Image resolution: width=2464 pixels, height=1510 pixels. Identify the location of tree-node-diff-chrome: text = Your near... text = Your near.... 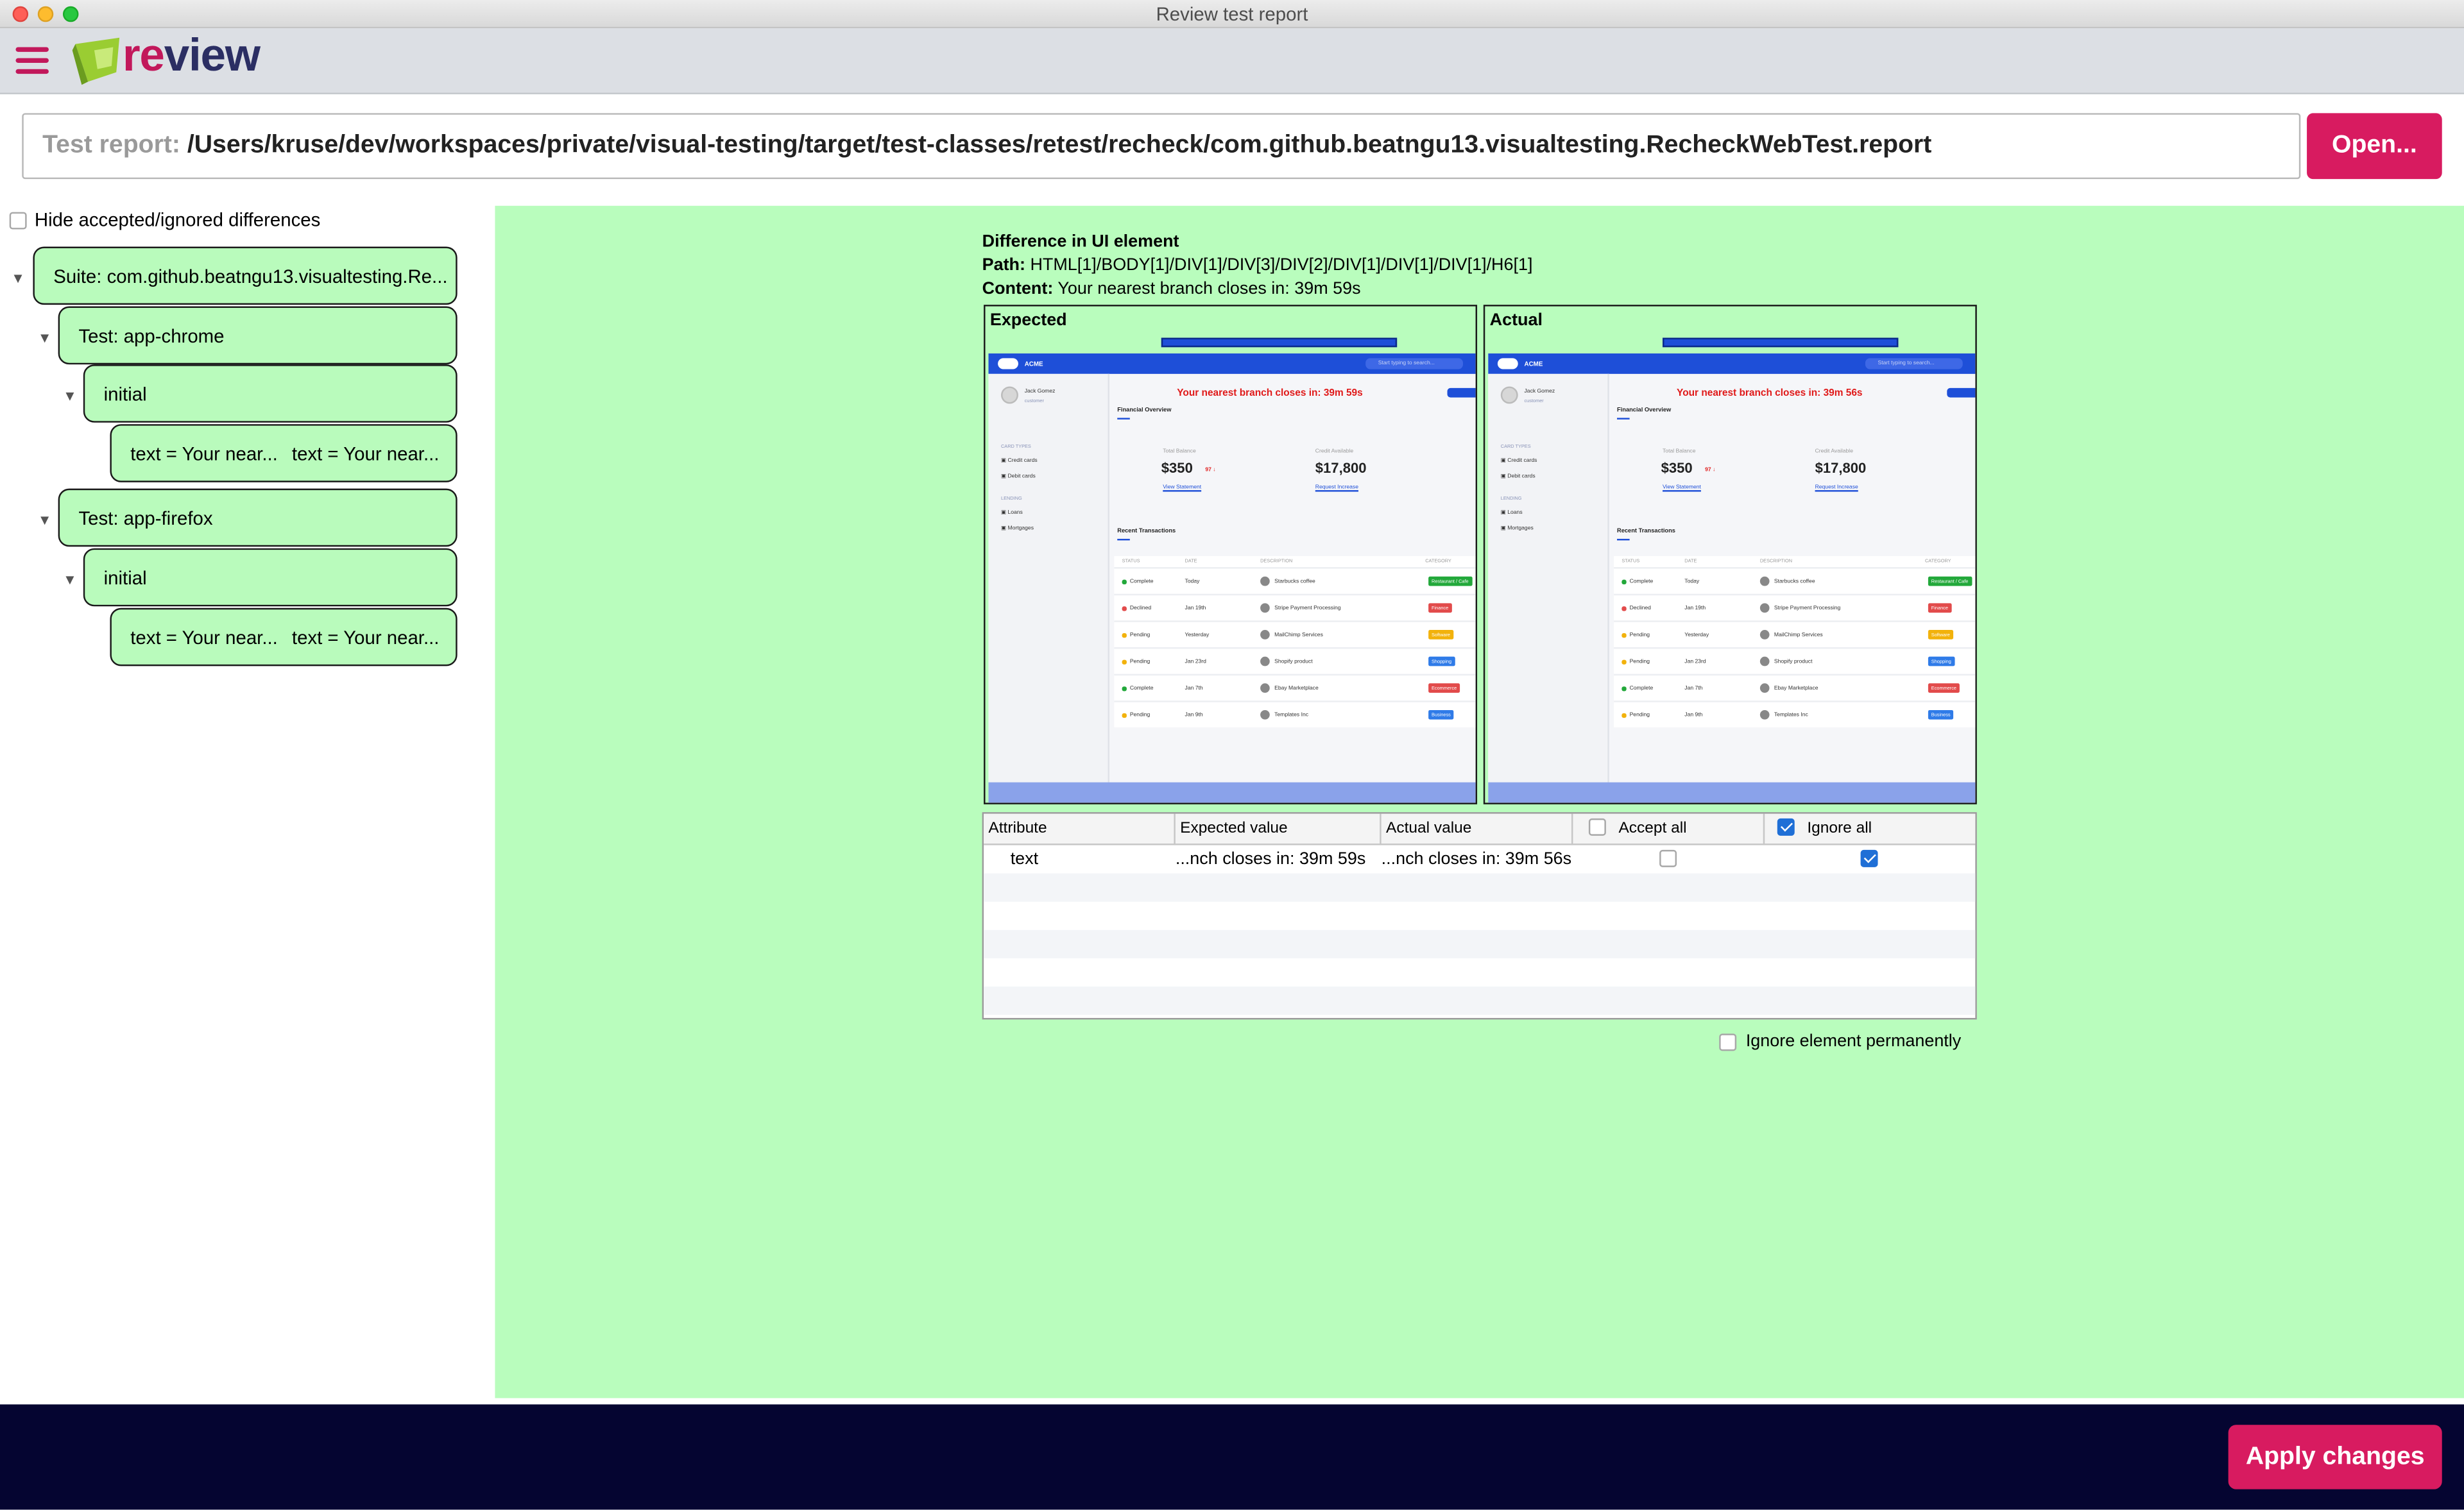
(284, 453).